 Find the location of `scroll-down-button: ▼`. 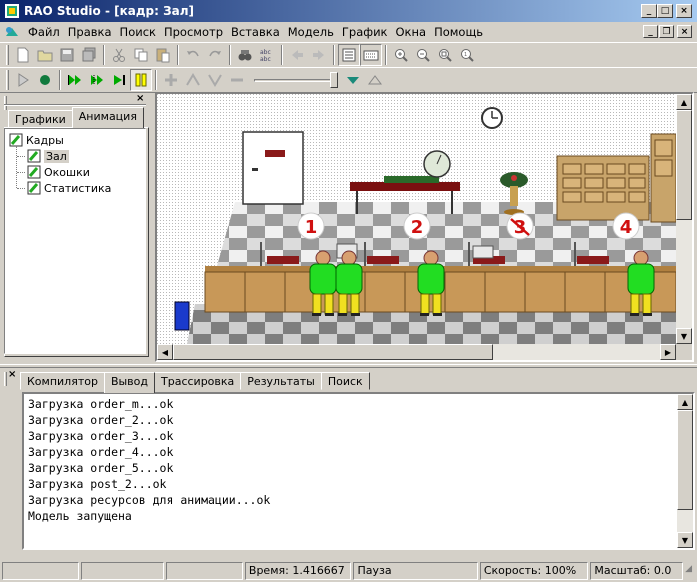

scroll-down-button: ▼ is located at coordinates (684, 336).